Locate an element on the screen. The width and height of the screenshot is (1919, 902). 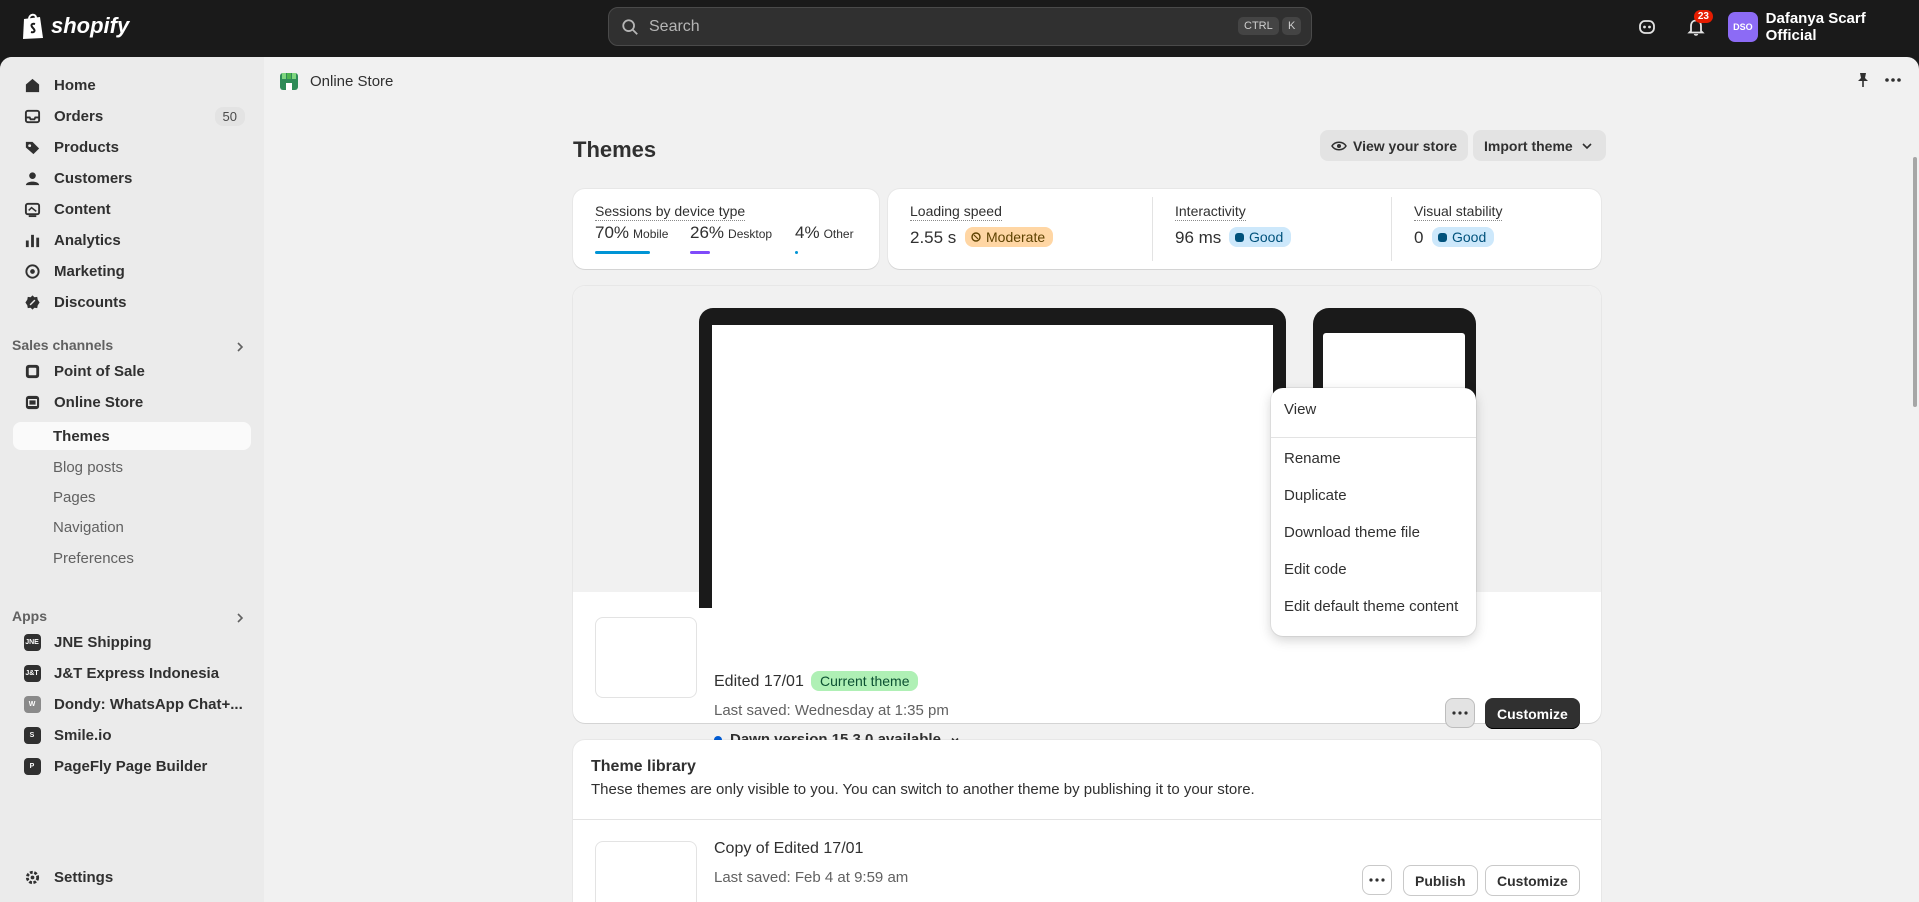
sidebar-item-label: Point of Sale is located at coordinates (99, 371).